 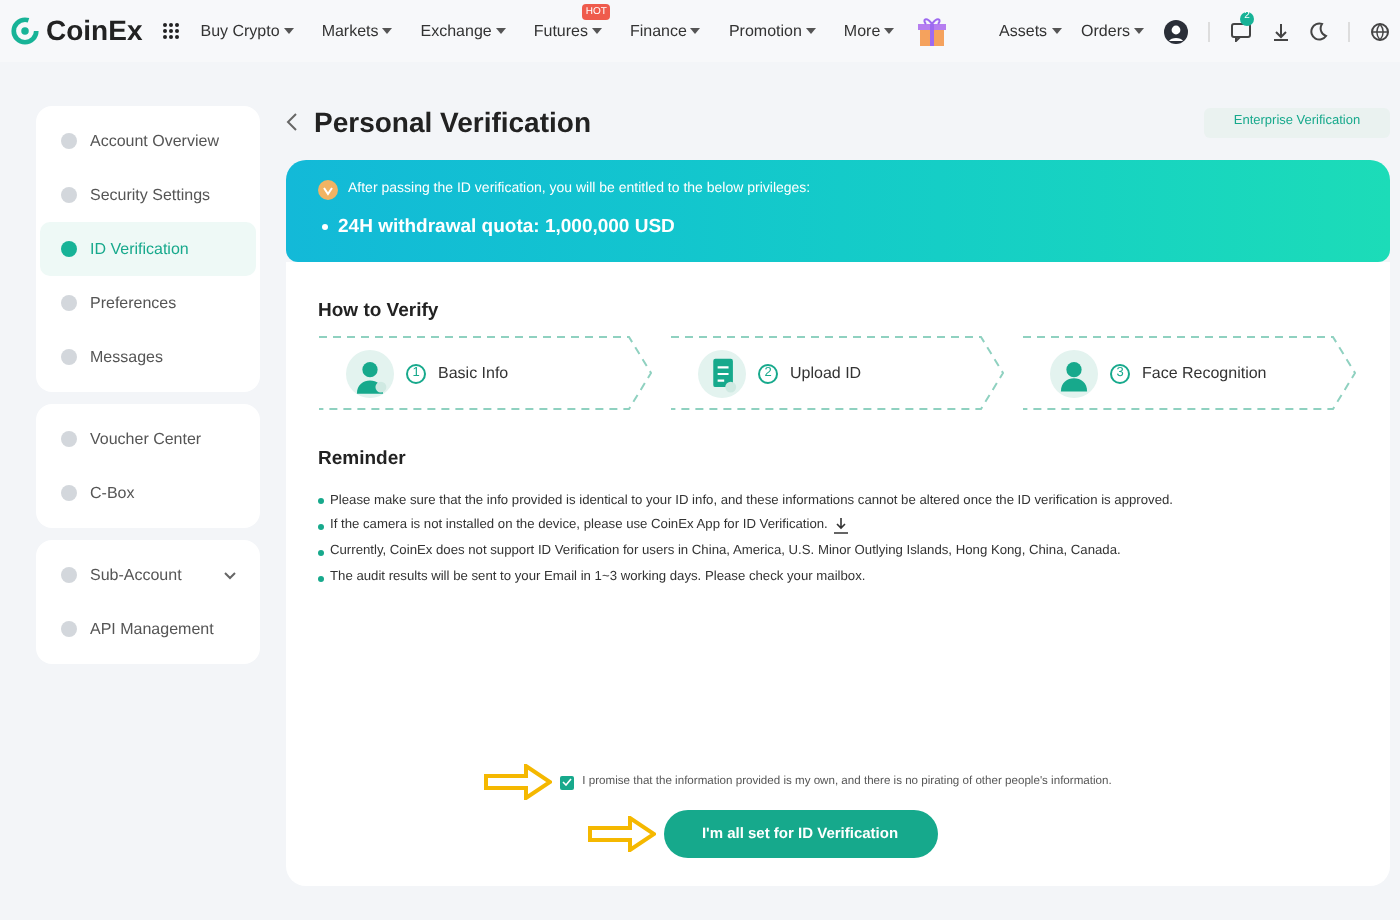 What do you see at coordinates (247, 31) in the screenshot?
I see `nav-menu: Buy Crypto` at bounding box center [247, 31].